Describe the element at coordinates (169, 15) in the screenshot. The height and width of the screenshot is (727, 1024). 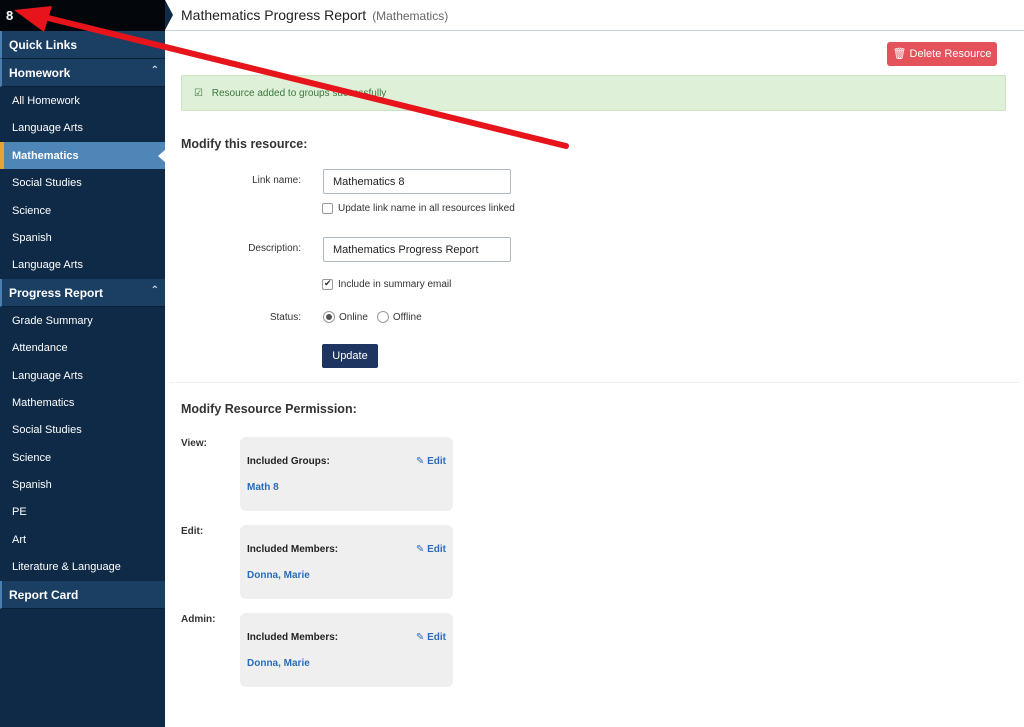
I see `header-notch` at that location.